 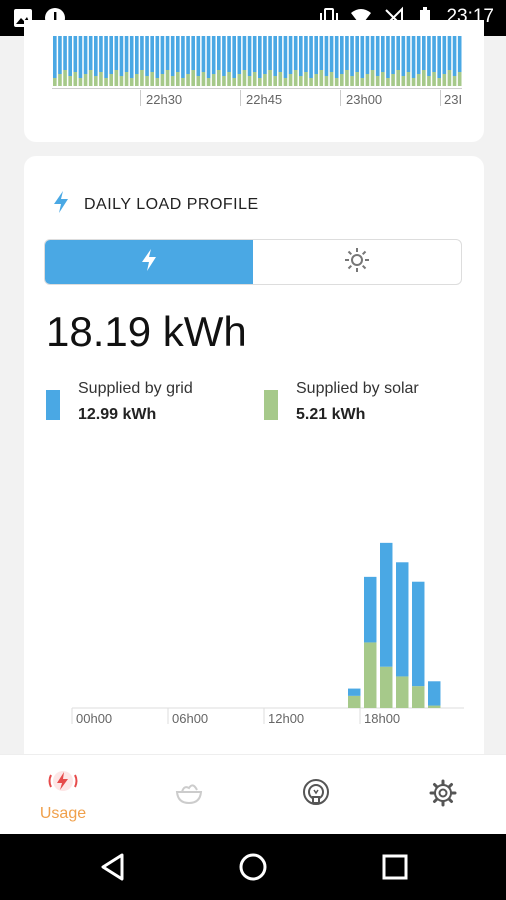 What do you see at coordinates (254, 81) in the screenshot?
I see `realtime-chart-card: 22h30 22h45 23h00 23I` at bounding box center [254, 81].